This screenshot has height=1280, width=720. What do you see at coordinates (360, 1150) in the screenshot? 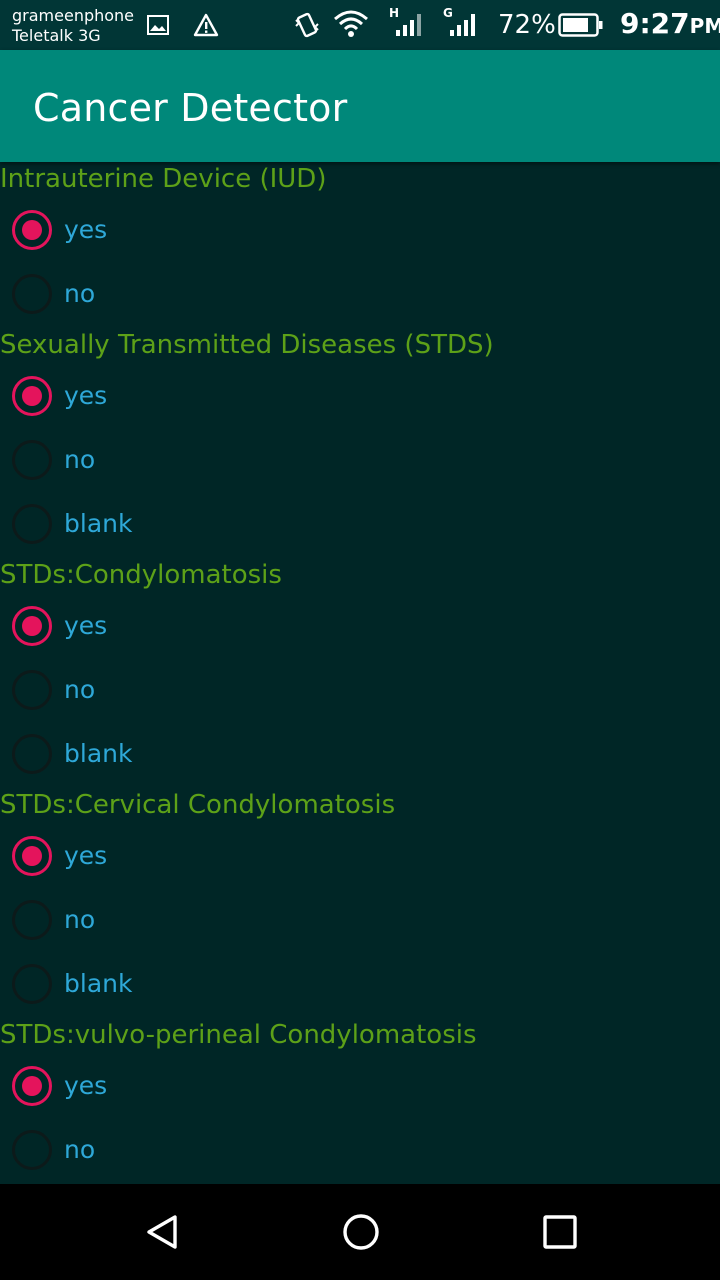
I see `radio-option-vulvo-no: no` at bounding box center [360, 1150].